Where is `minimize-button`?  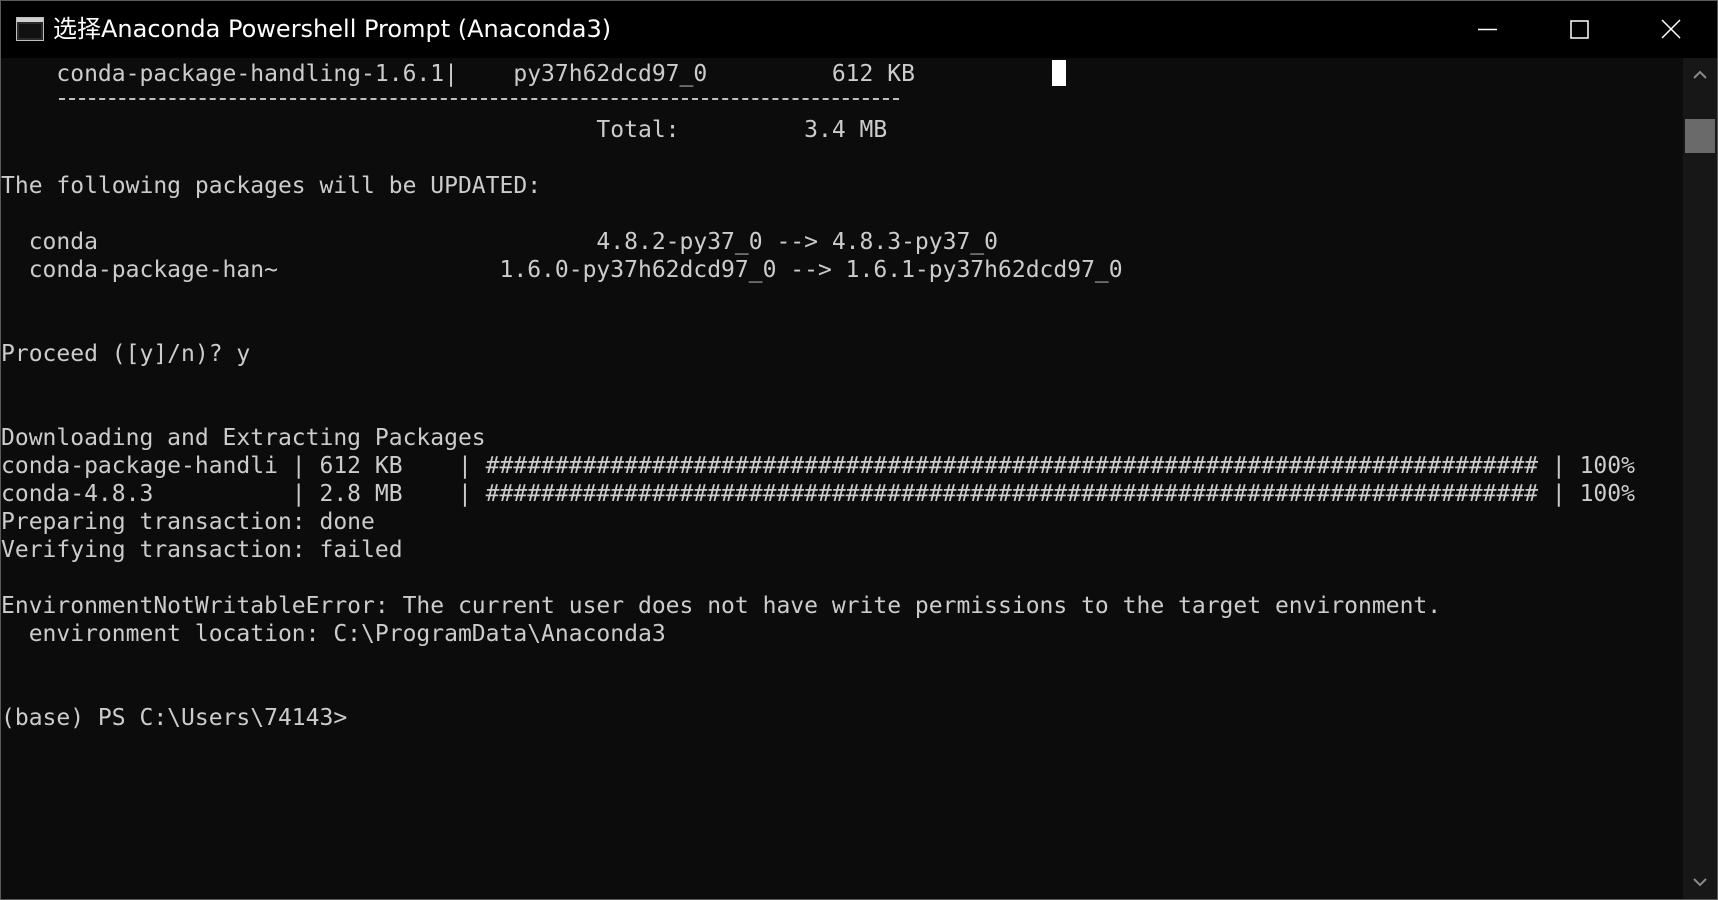 minimize-button is located at coordinates (1487, 29).